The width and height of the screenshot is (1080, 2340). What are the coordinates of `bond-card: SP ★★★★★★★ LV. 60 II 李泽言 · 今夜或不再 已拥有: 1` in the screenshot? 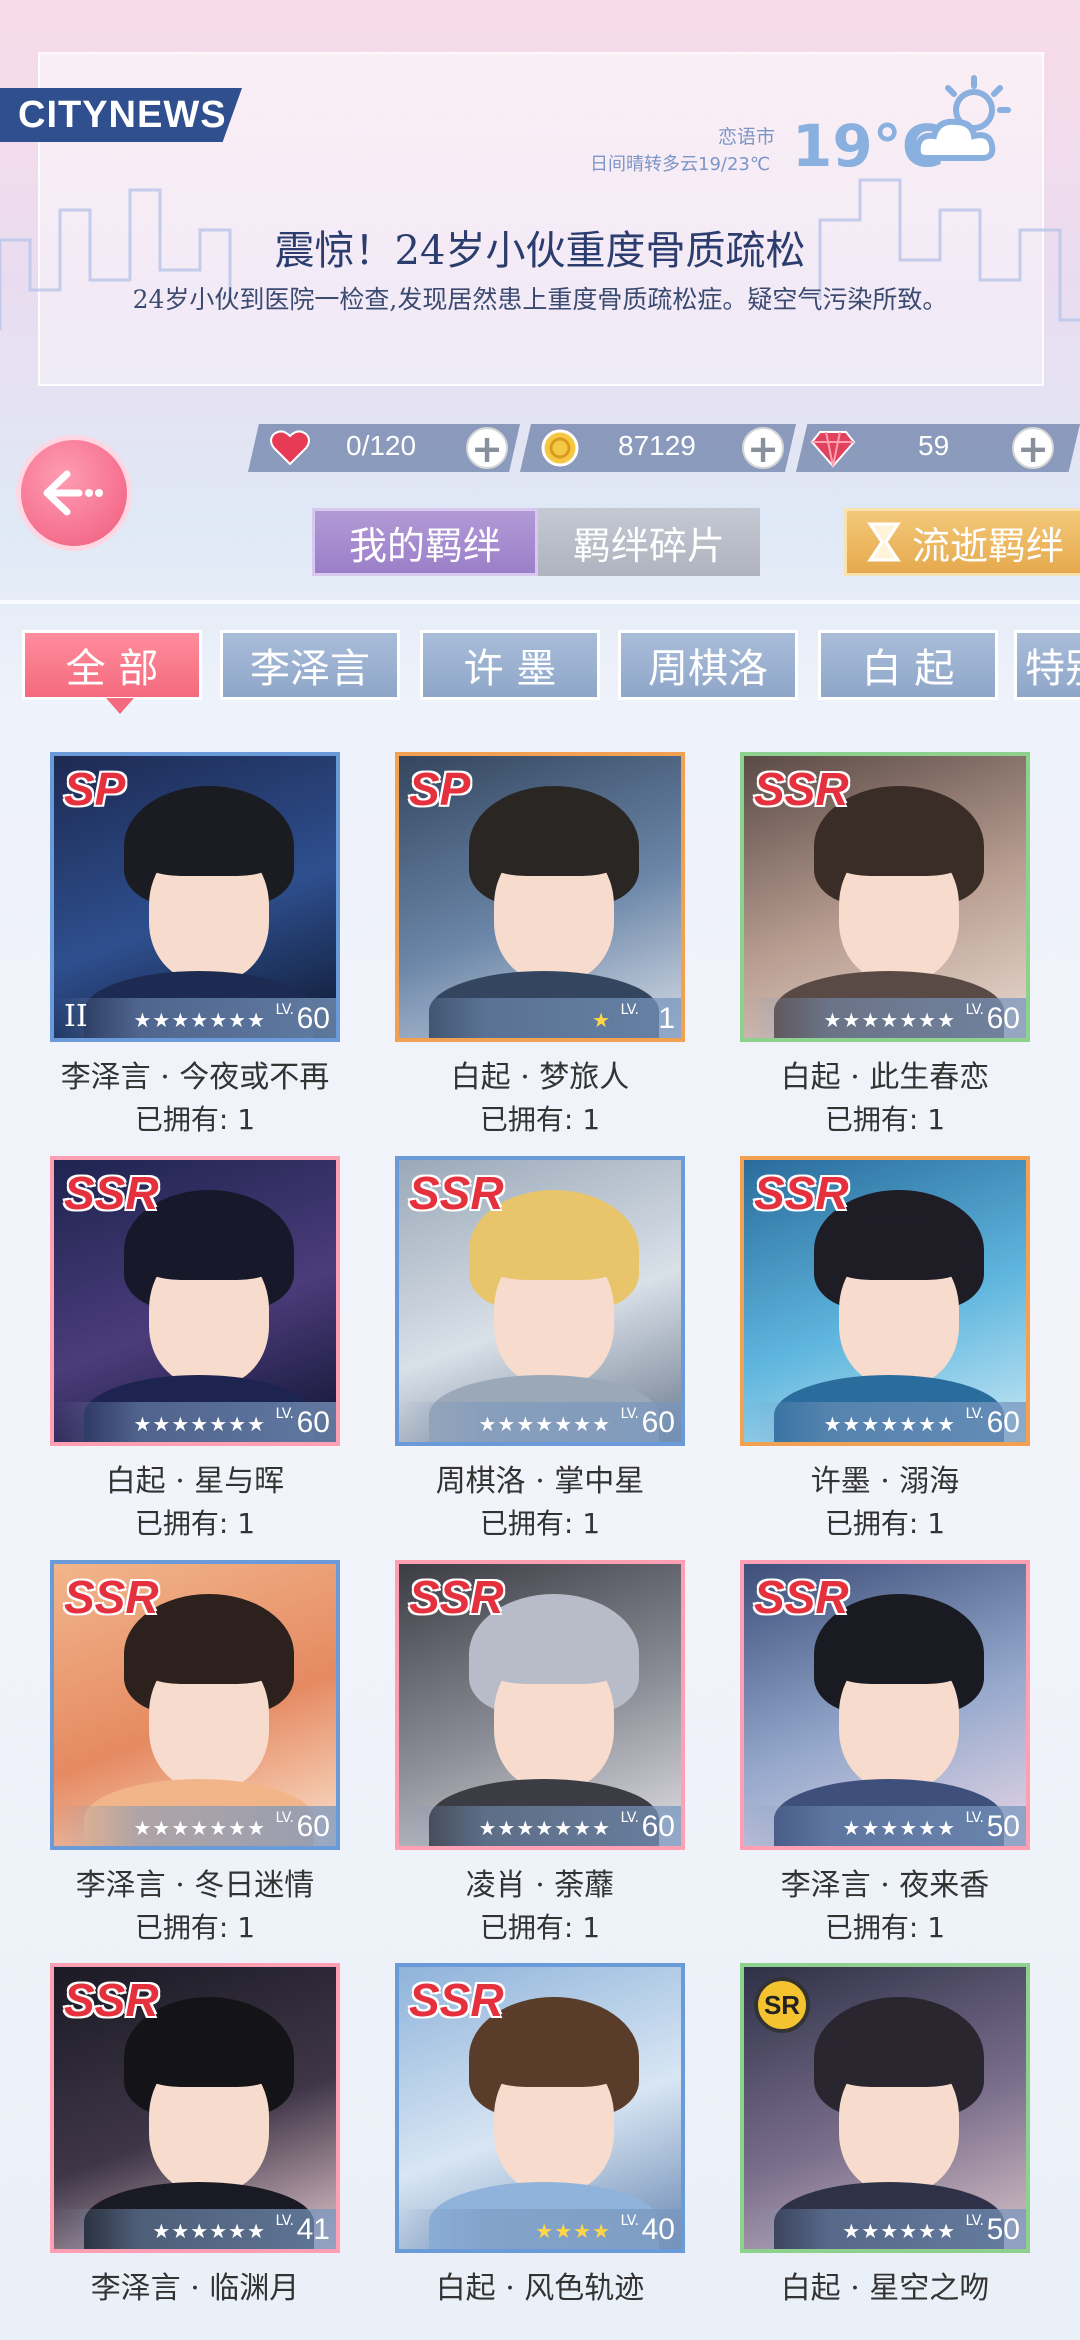 It's located at (195, 944).